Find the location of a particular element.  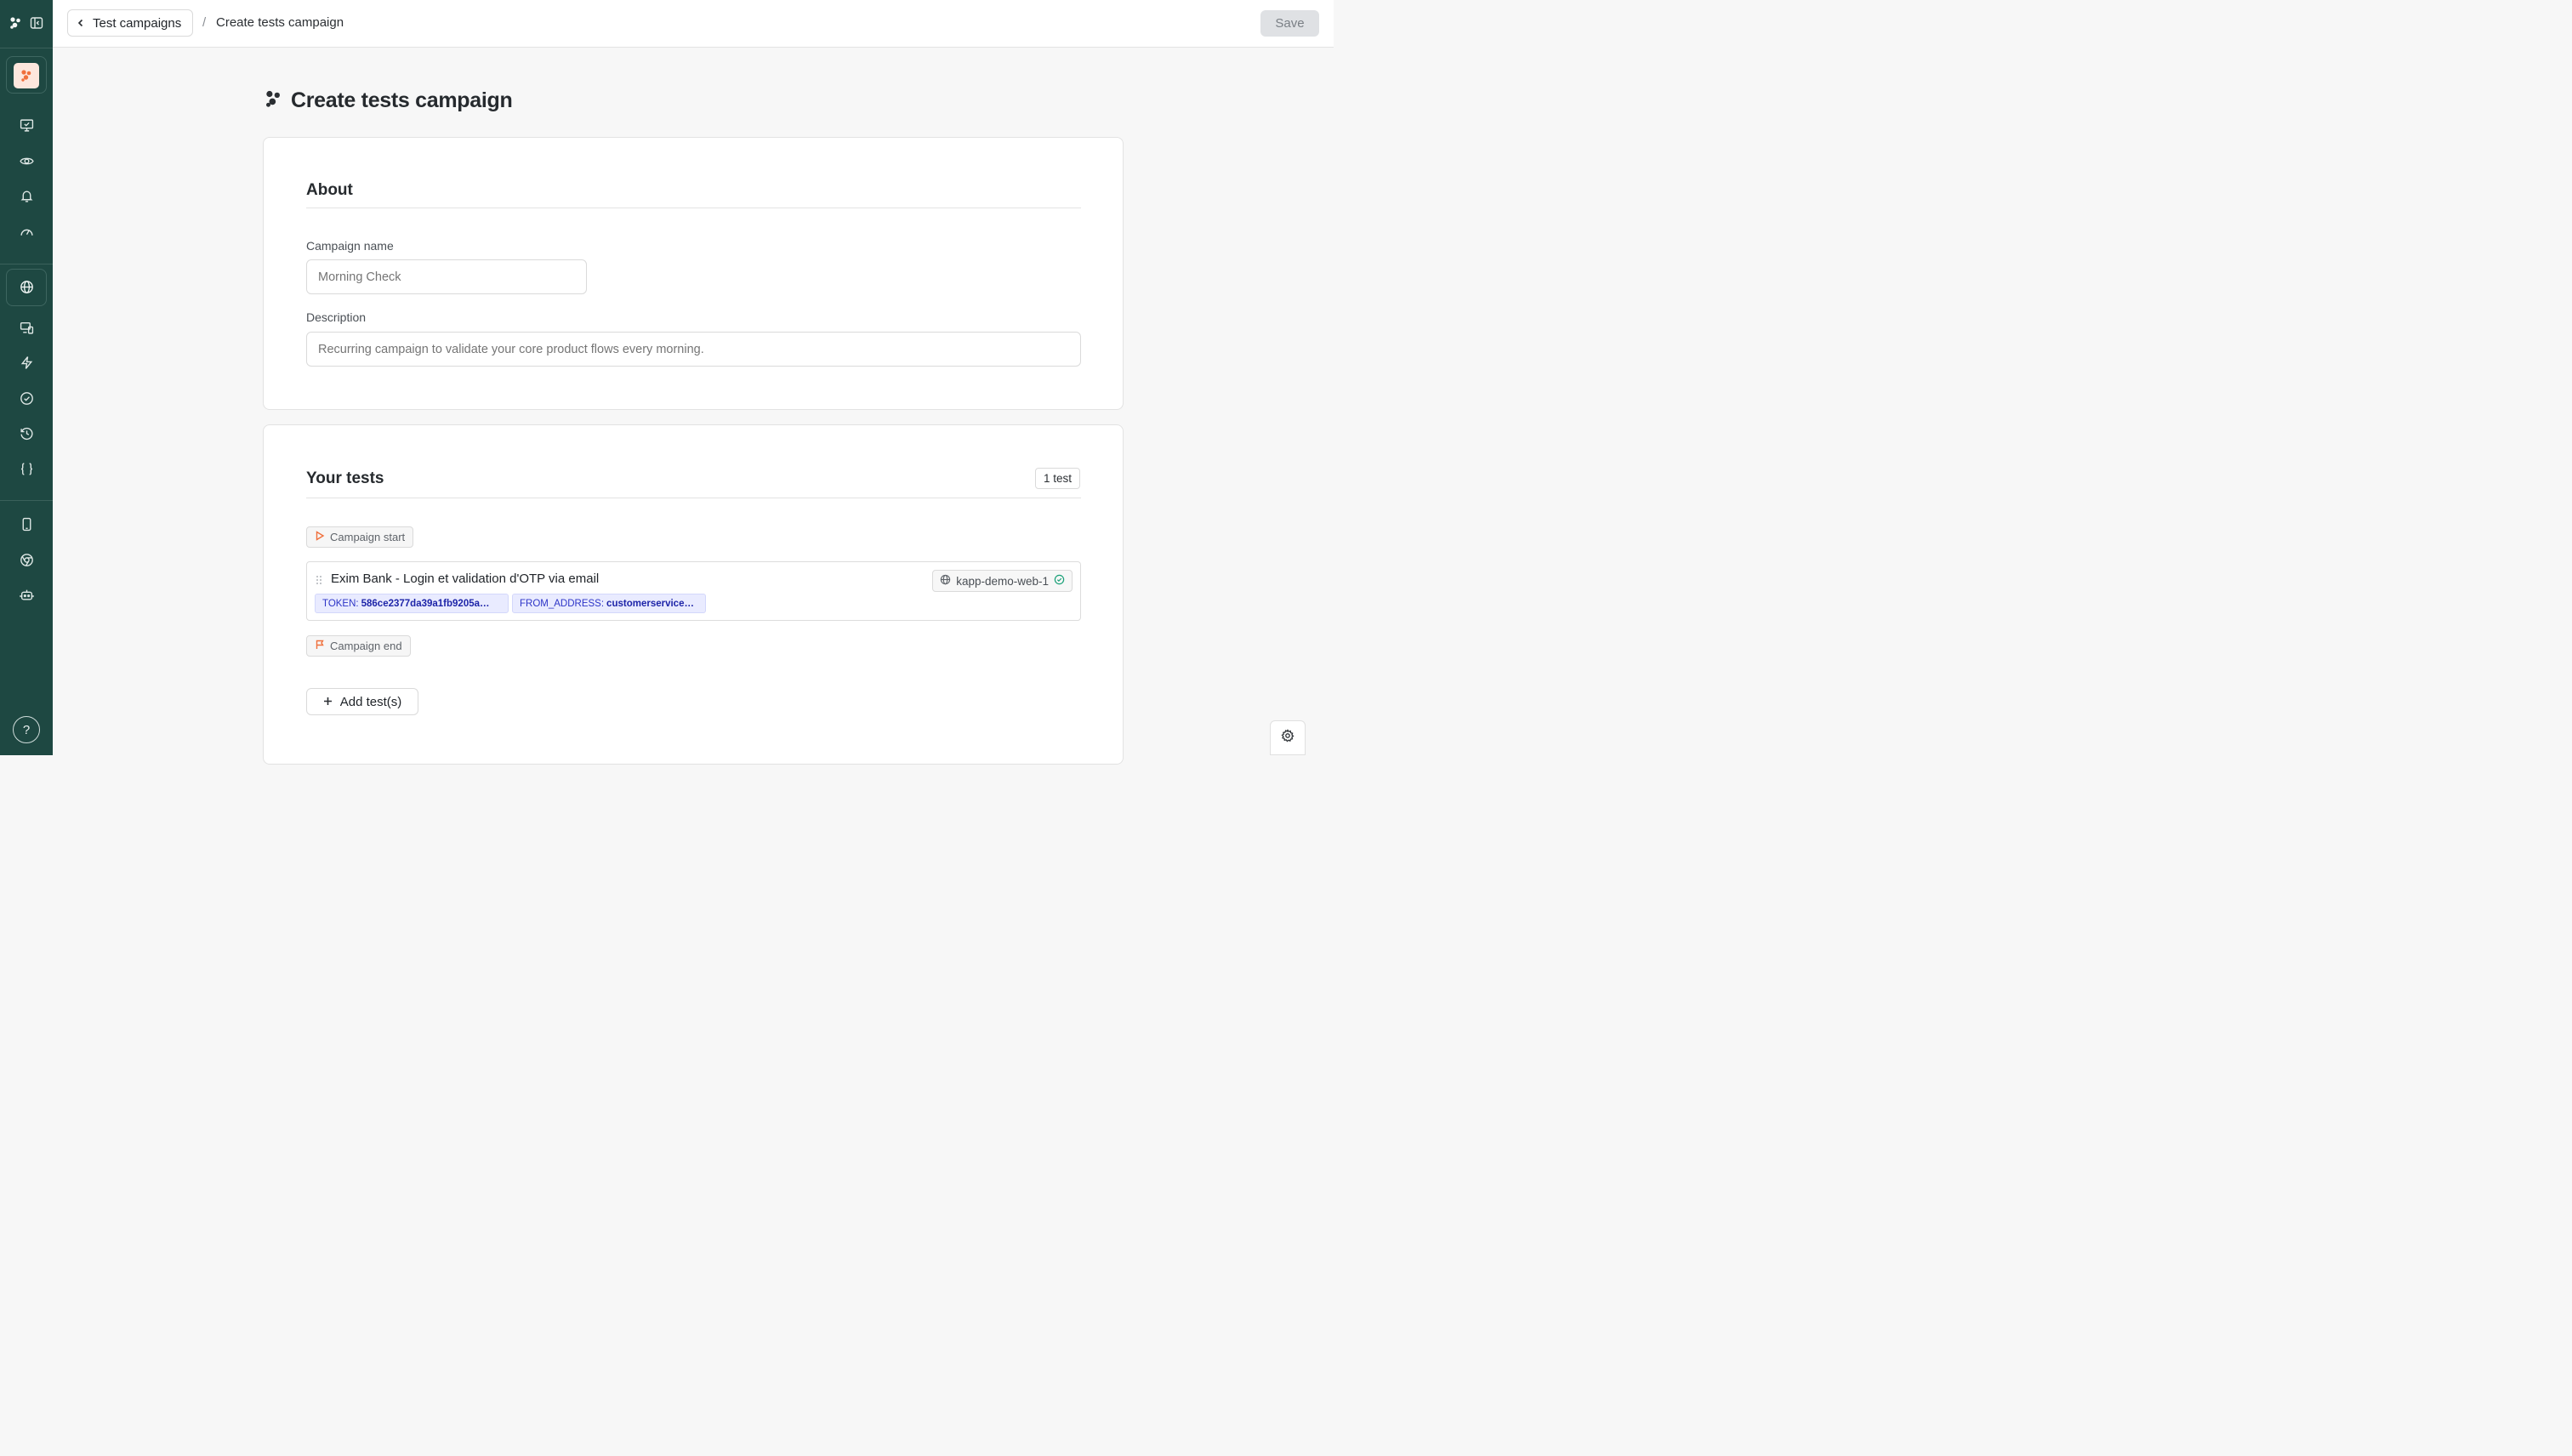

gear-icon is located at coordinates (1288, 738).